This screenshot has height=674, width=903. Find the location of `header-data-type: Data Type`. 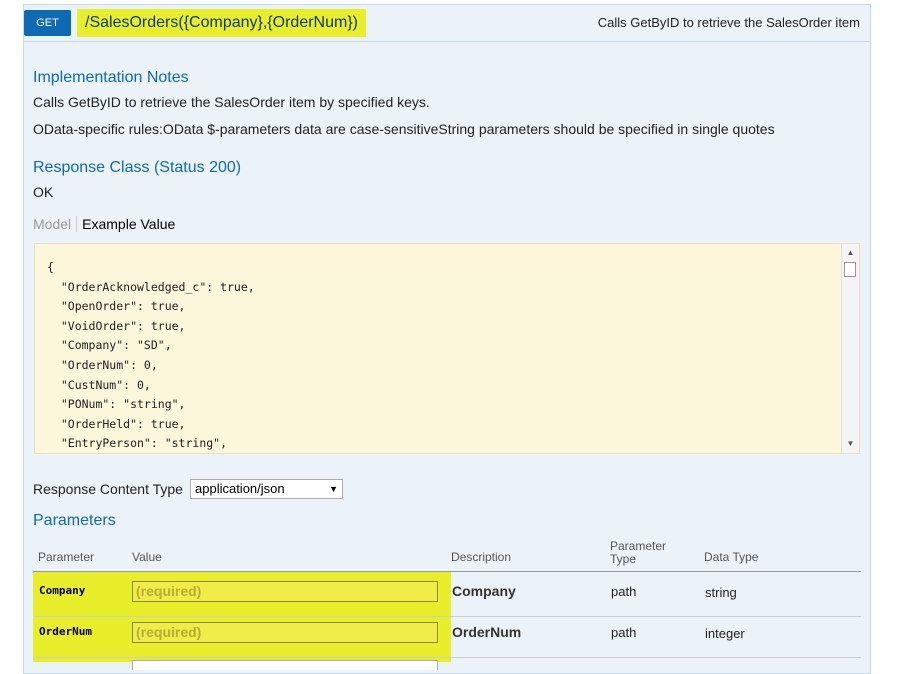

header-data-type: Data Type is located at coordinates (731, 557).